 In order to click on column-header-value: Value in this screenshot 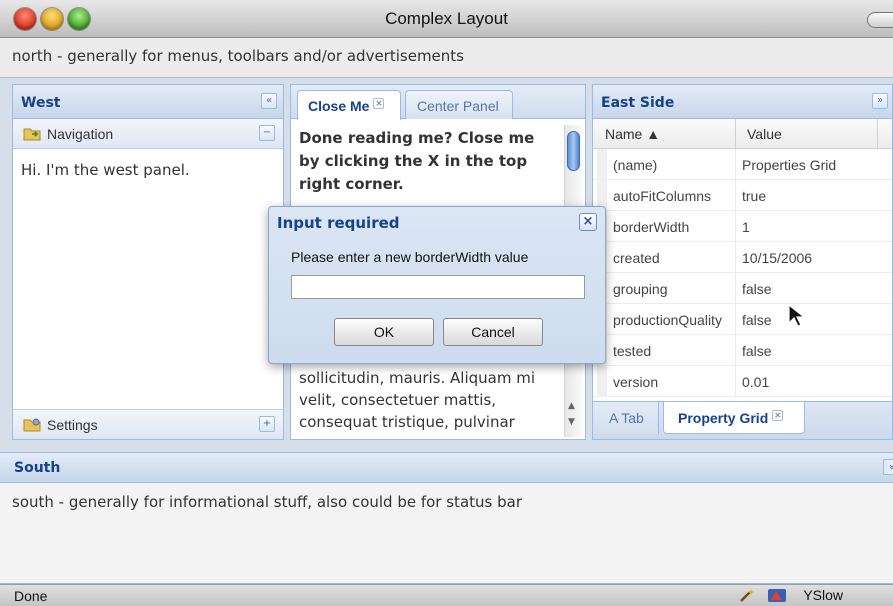, I will do `click(764, 134)`.